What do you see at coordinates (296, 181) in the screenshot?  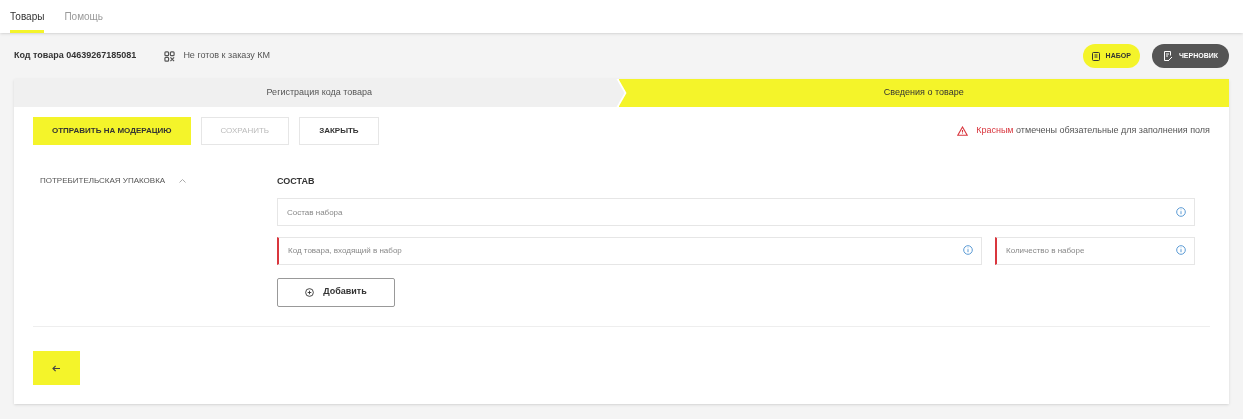 I see `section-title: СОСТАВ` at bounding box center [296, 181].